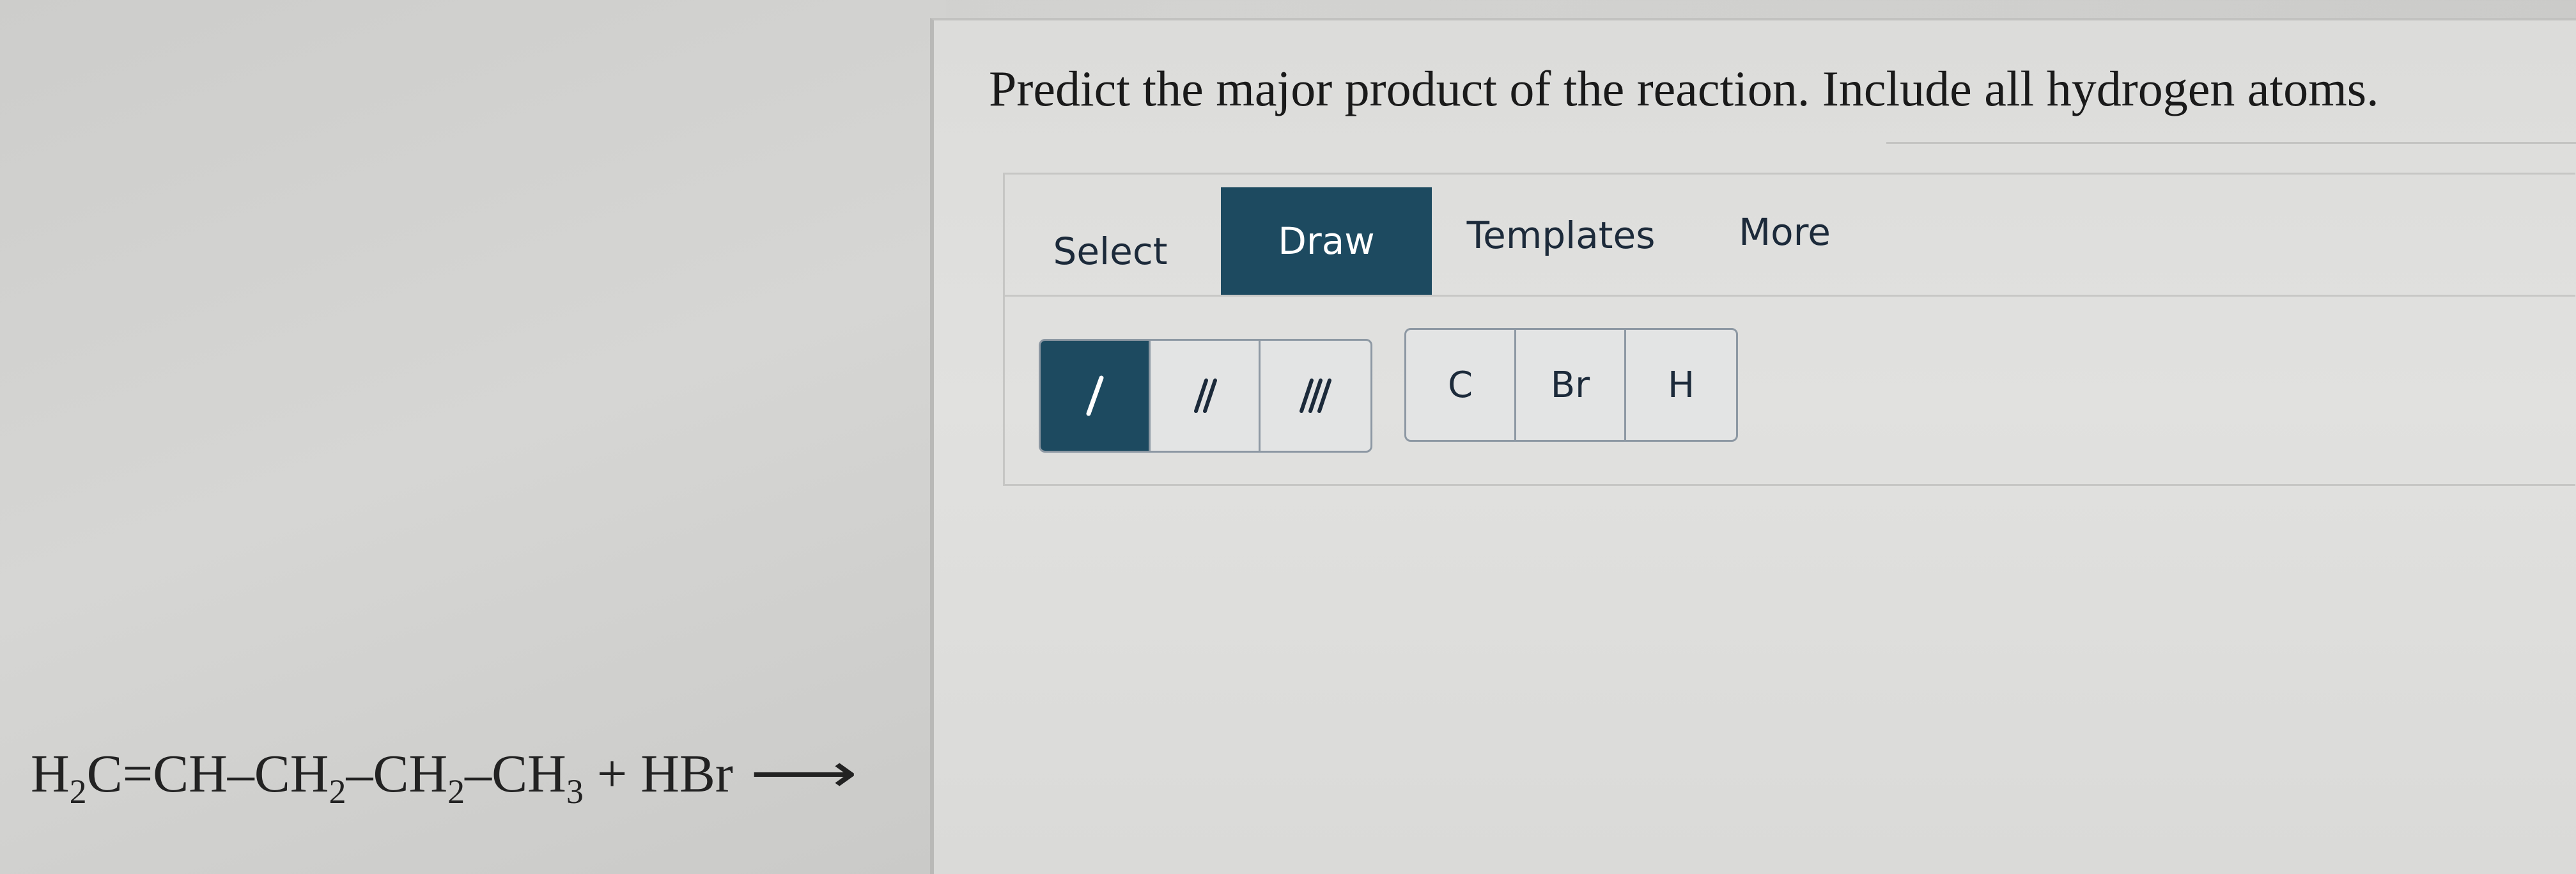 The width and height of the screenshot is (2576, 874). What do you see at coordinates (50, 774) in the screenshot?
I see `eq-h: H` at bounding box center [50, 774].